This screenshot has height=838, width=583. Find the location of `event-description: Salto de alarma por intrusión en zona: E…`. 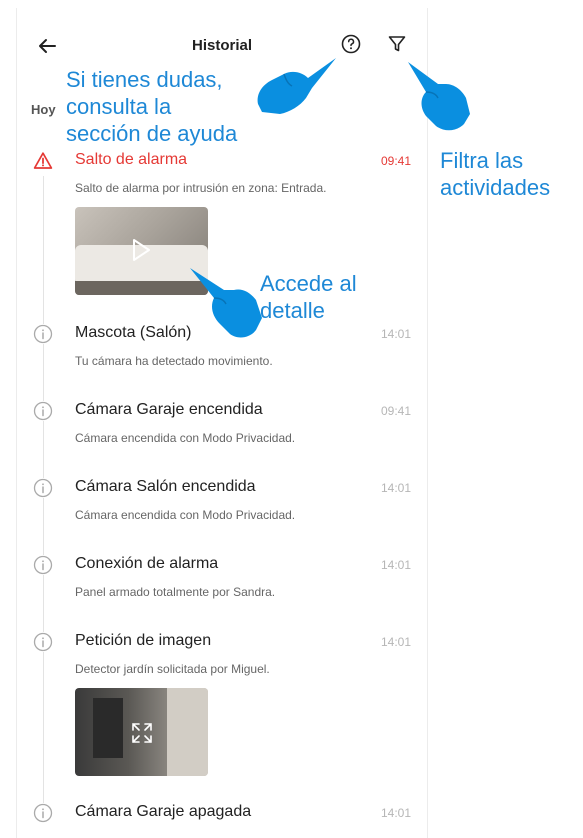

event-description: Salto de alarma por intrusión en zona: E… is located at coordinates (201, 188).